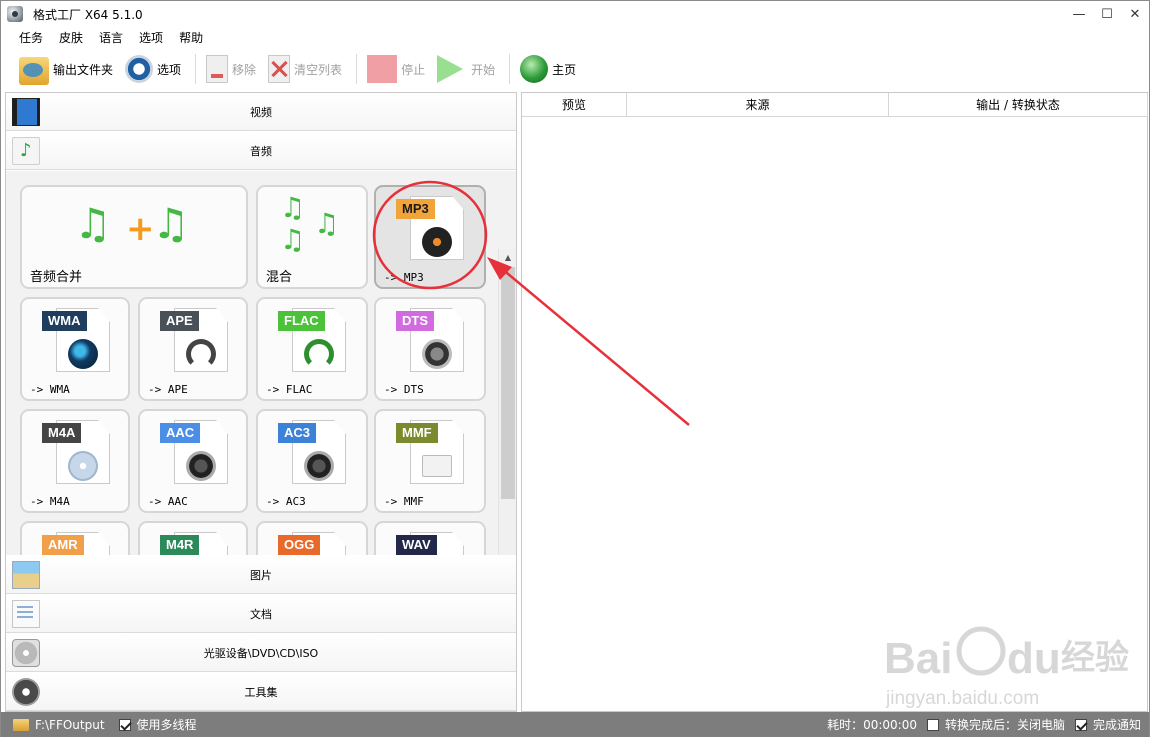  Describe the element at coordinates (415, 209) in the screenshot. I see `format-badge: MP3` at that location.